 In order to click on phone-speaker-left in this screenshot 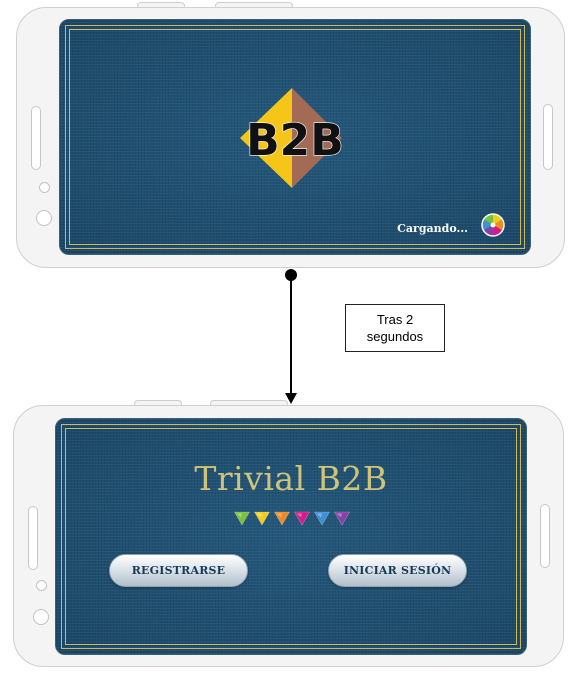, I will do `click(33, 538)`.